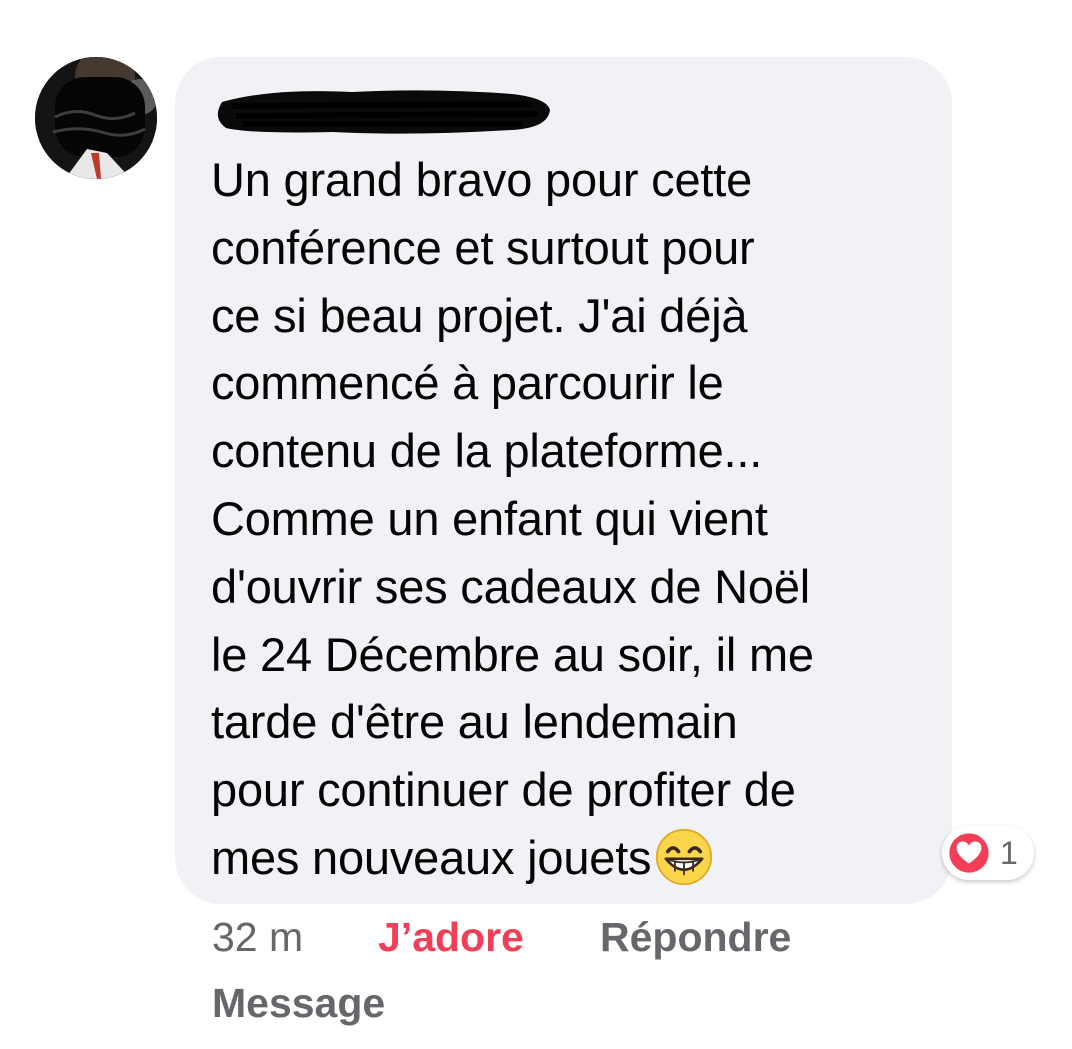 This screenshot has height=1049, width=1072. What do you see at coordinates (684, 857) in the screenshot?
I see `grinning-face-with-smiling-eyes-icon` at bounding box center [684, 857].